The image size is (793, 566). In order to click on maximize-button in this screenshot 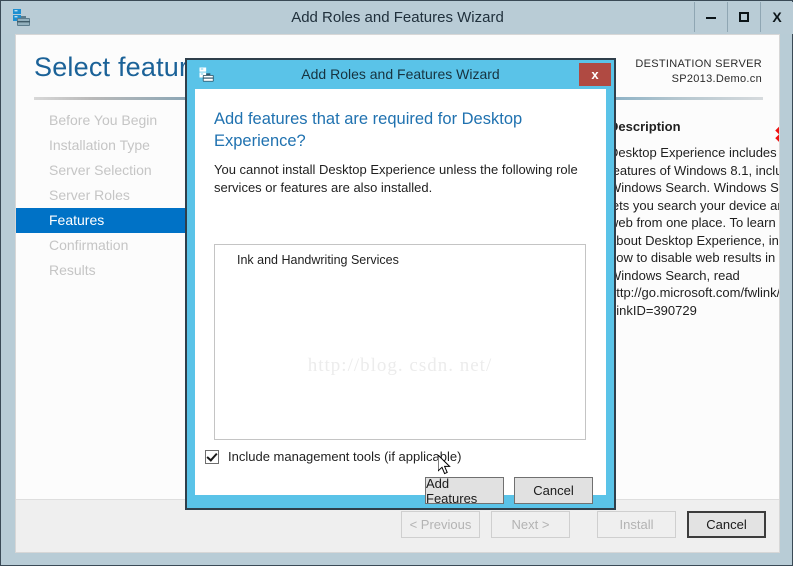, I will do `click(743, 17)`.